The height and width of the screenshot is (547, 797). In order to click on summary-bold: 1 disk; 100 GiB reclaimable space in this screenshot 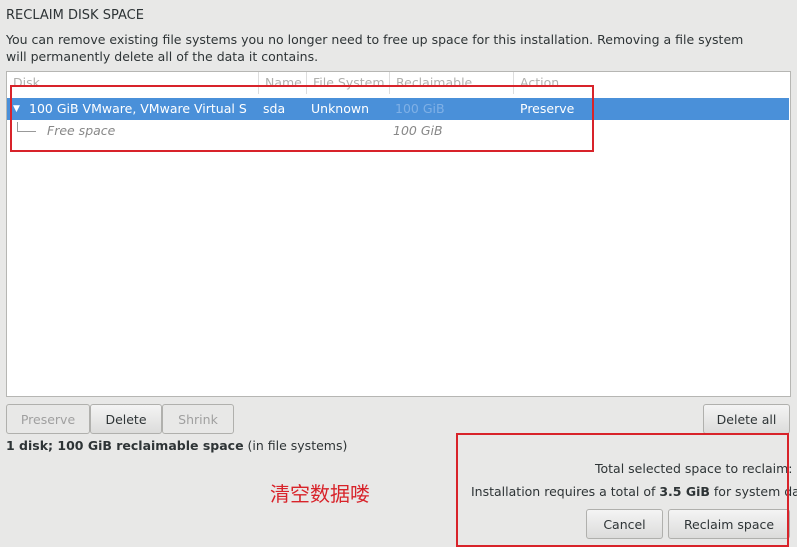, I will do `click(125, 445)`.